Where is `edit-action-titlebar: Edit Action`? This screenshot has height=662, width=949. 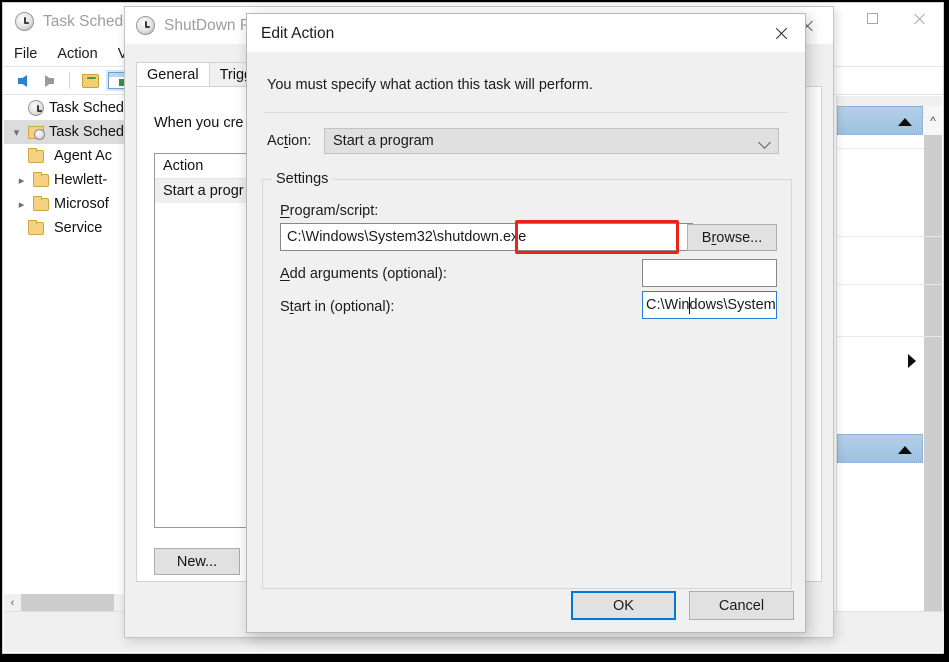
edit-action-titlebar: Edit Action is located at coordinates (526, 33).